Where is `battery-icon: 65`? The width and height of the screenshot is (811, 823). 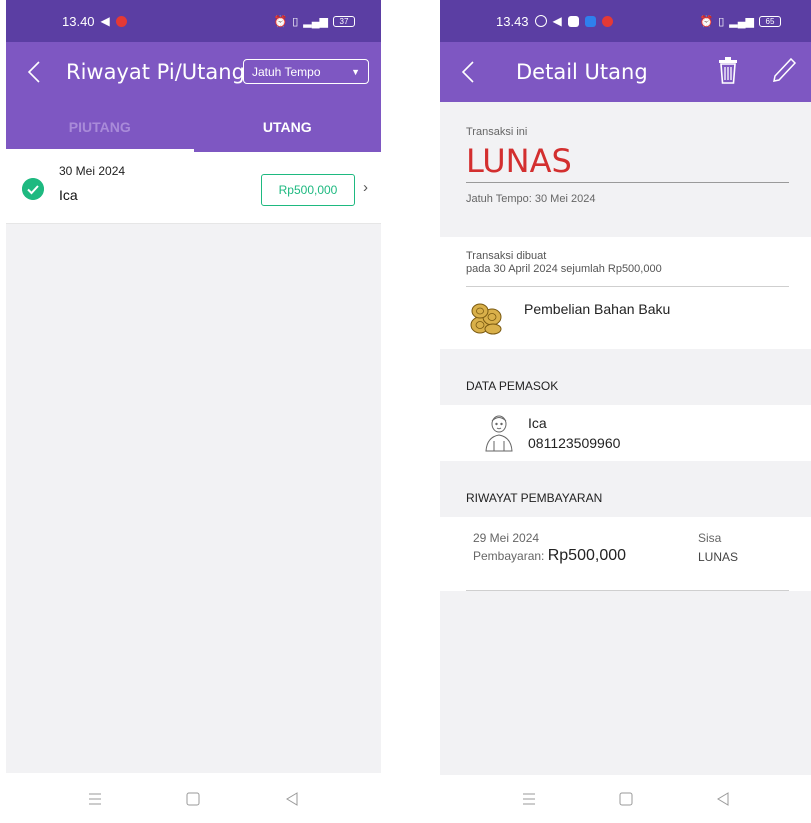
battery-icon: 65 is located at coordinates (770, 21).